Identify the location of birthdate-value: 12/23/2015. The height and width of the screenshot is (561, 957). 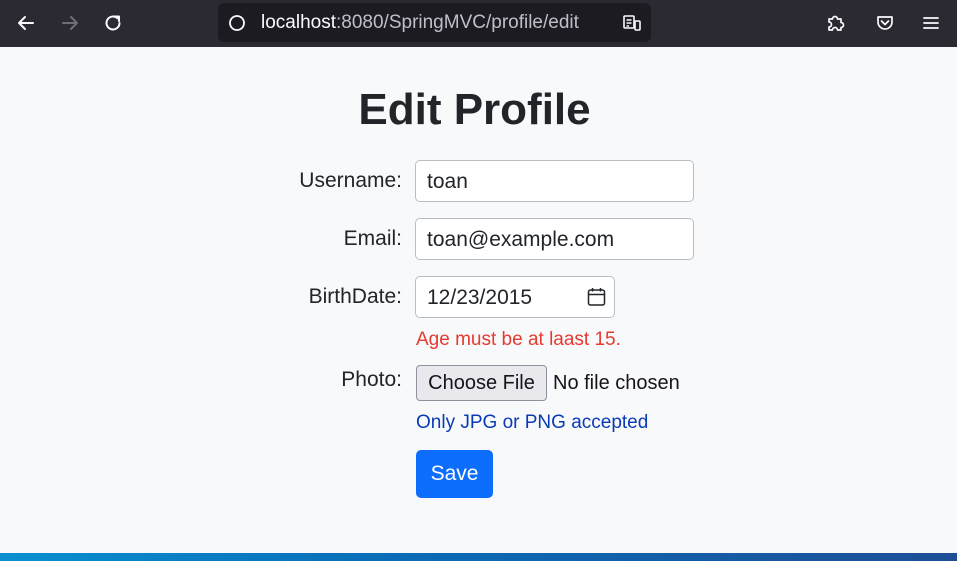
(480, 297).